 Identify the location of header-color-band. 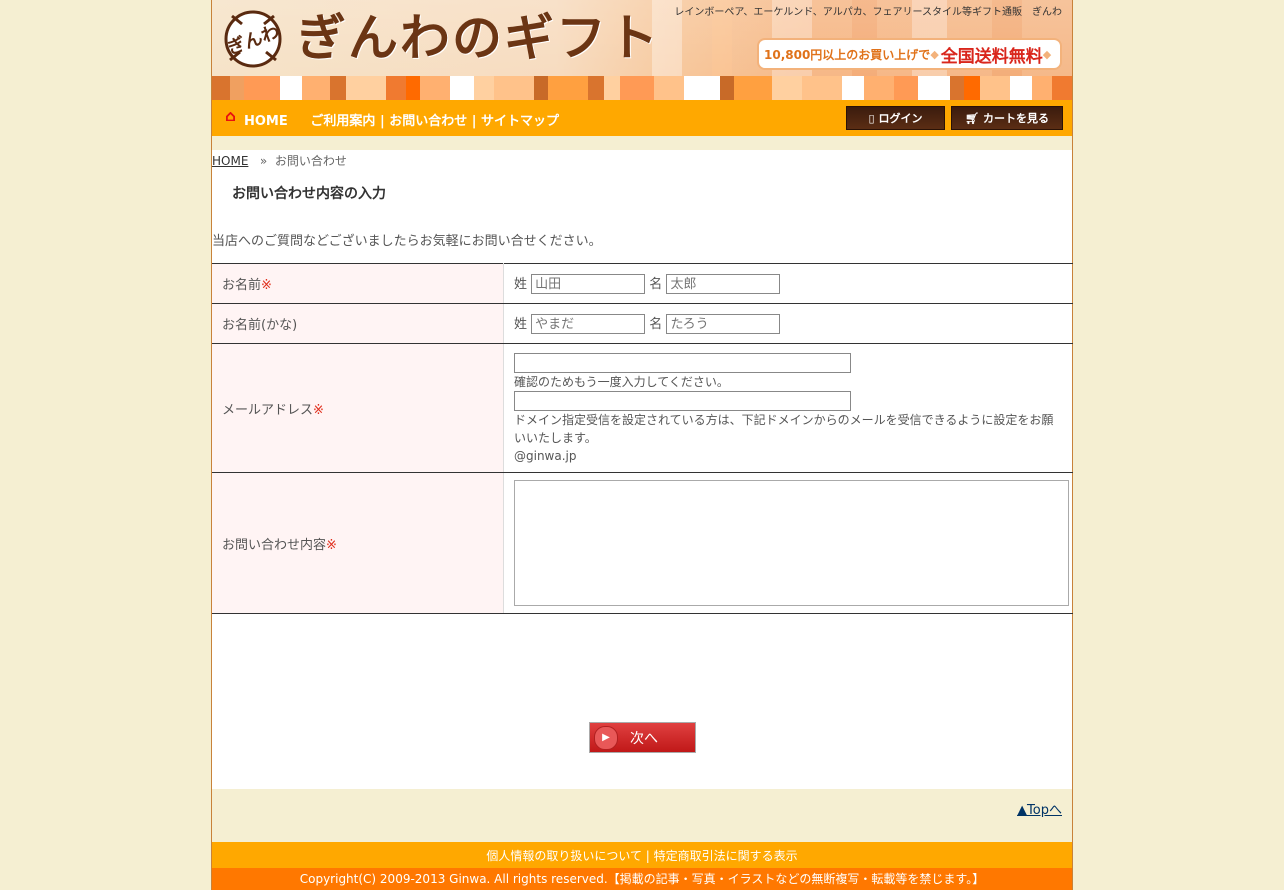
(642, 88).